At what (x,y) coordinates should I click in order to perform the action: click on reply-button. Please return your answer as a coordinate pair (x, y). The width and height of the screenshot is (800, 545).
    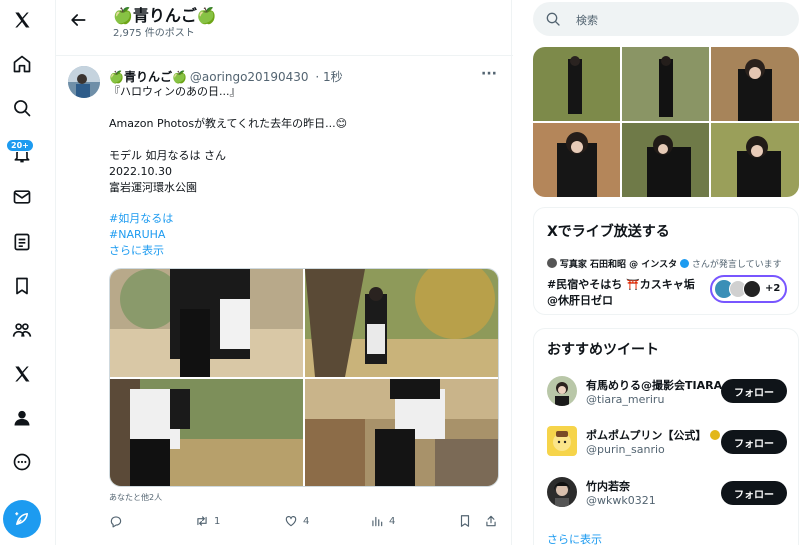
    Looking at the image, I should click on (118, 521).